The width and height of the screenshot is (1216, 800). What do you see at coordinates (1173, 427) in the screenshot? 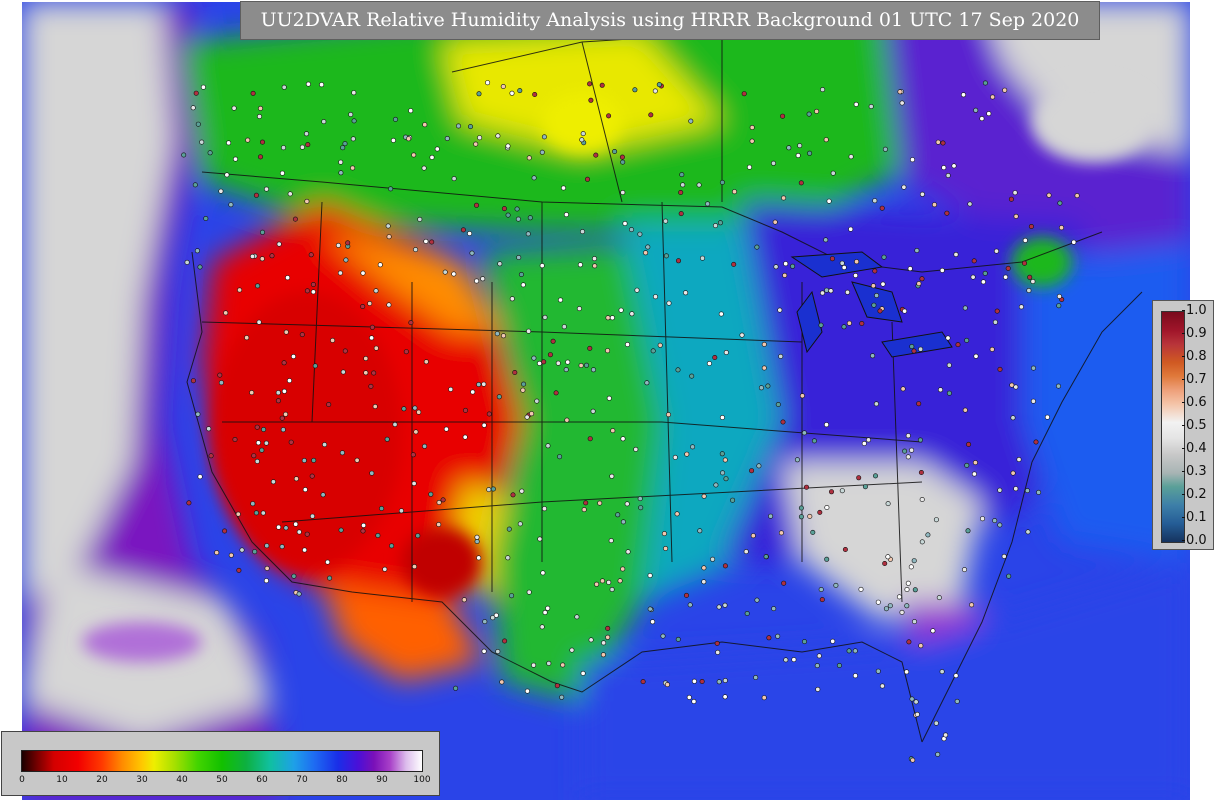
I see `station-colorbar-ramp` at bounding box center [1173, 427].